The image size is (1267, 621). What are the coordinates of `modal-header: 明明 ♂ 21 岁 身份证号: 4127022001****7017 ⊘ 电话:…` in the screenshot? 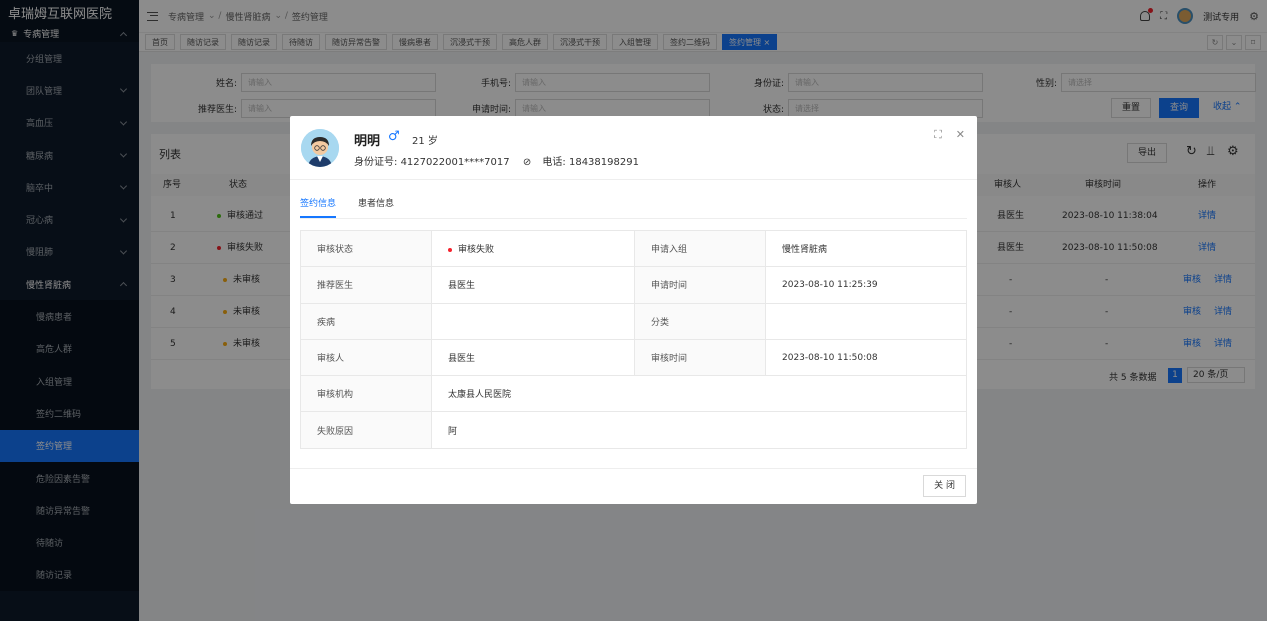 It's located at (633, 148).